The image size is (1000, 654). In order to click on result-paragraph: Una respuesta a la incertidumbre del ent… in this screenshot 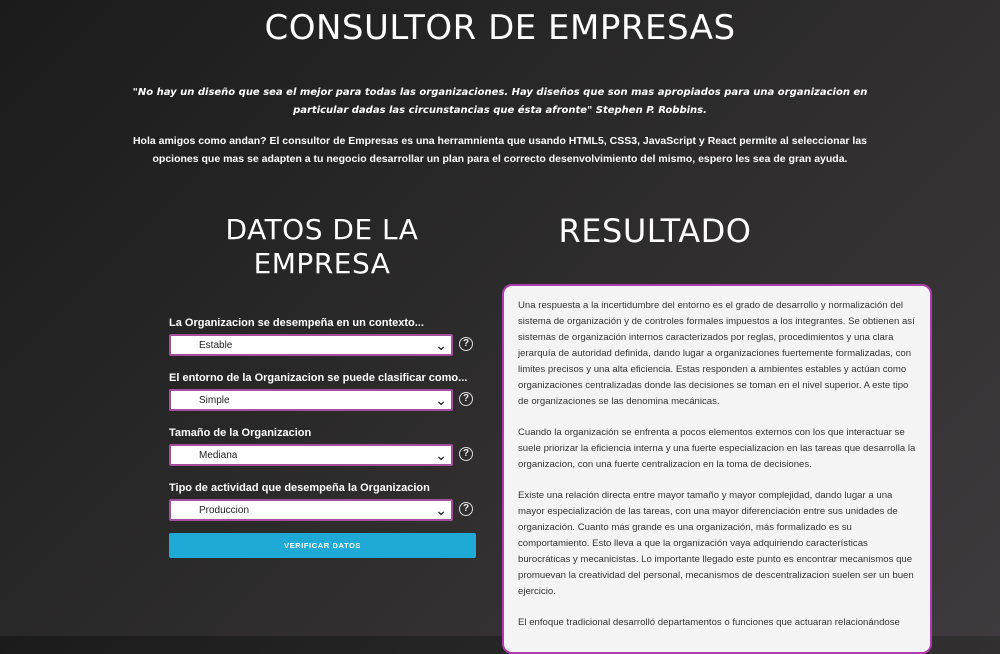, I will do `click(716, 353)`.